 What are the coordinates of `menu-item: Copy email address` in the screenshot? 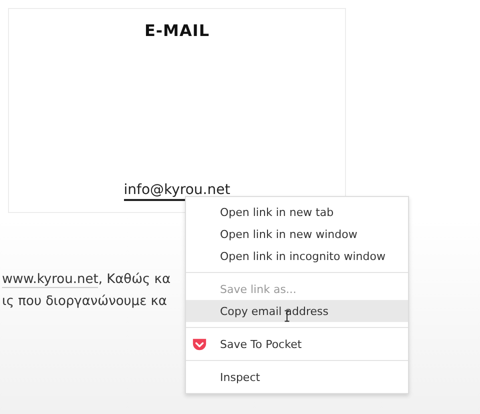 It's located at (297, 311).